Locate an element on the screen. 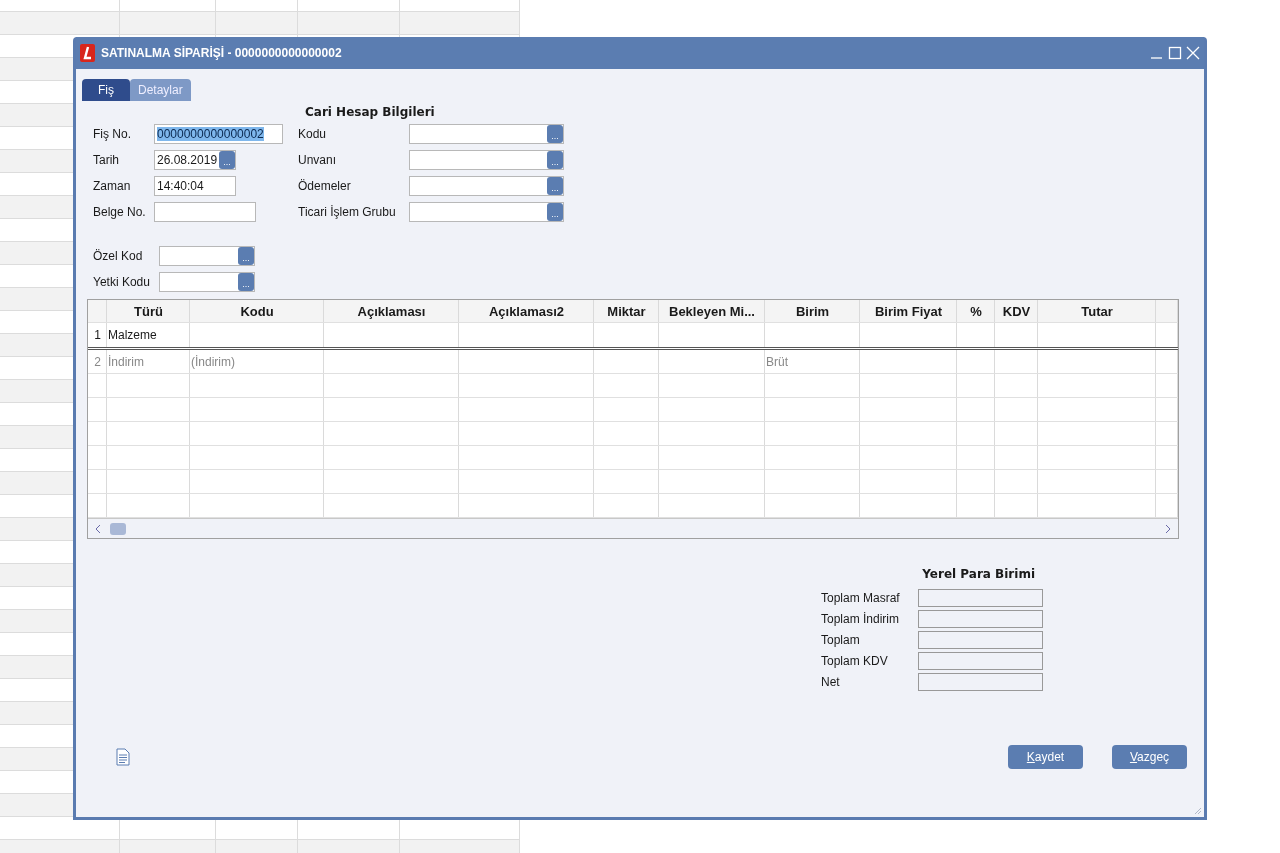 This screenshot has width=1280, height=853. action-button: Vazgeç is located at coordinates (1149, 757).